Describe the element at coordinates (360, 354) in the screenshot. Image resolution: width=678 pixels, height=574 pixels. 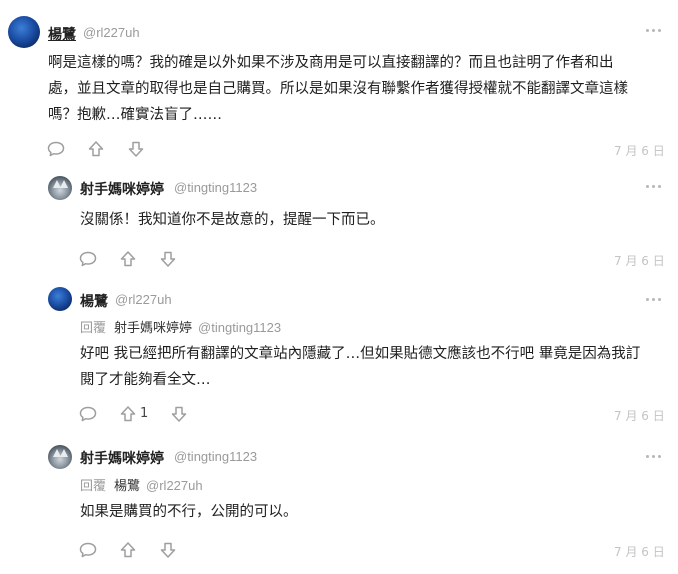
I see `comment-line: 好吧 我已經把所有翻譯的文章站內隱藏了…但如果貼德文應該也不行吧 畢竟是因為我訂` at that location.